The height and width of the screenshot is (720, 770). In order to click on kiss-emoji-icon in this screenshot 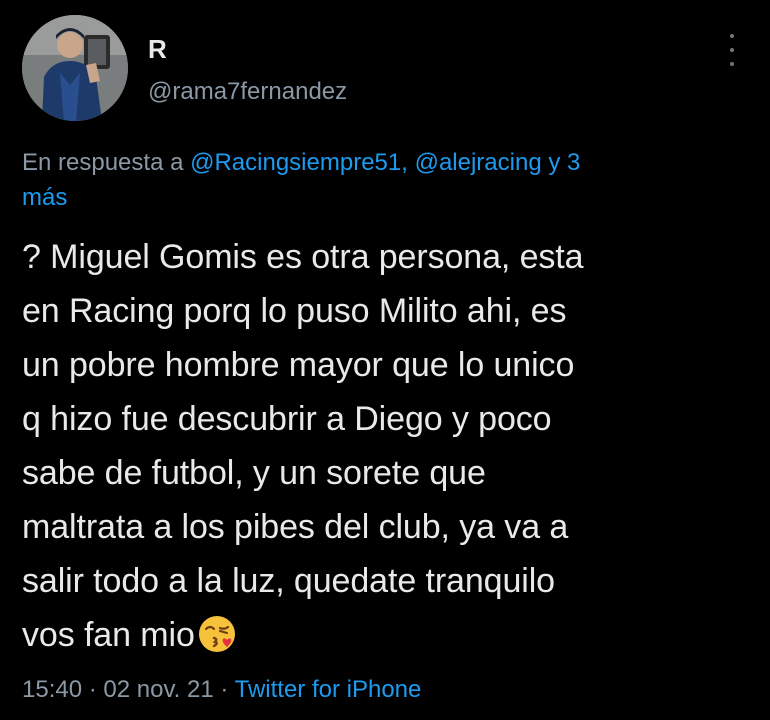, I will do `click(216, 634)`.